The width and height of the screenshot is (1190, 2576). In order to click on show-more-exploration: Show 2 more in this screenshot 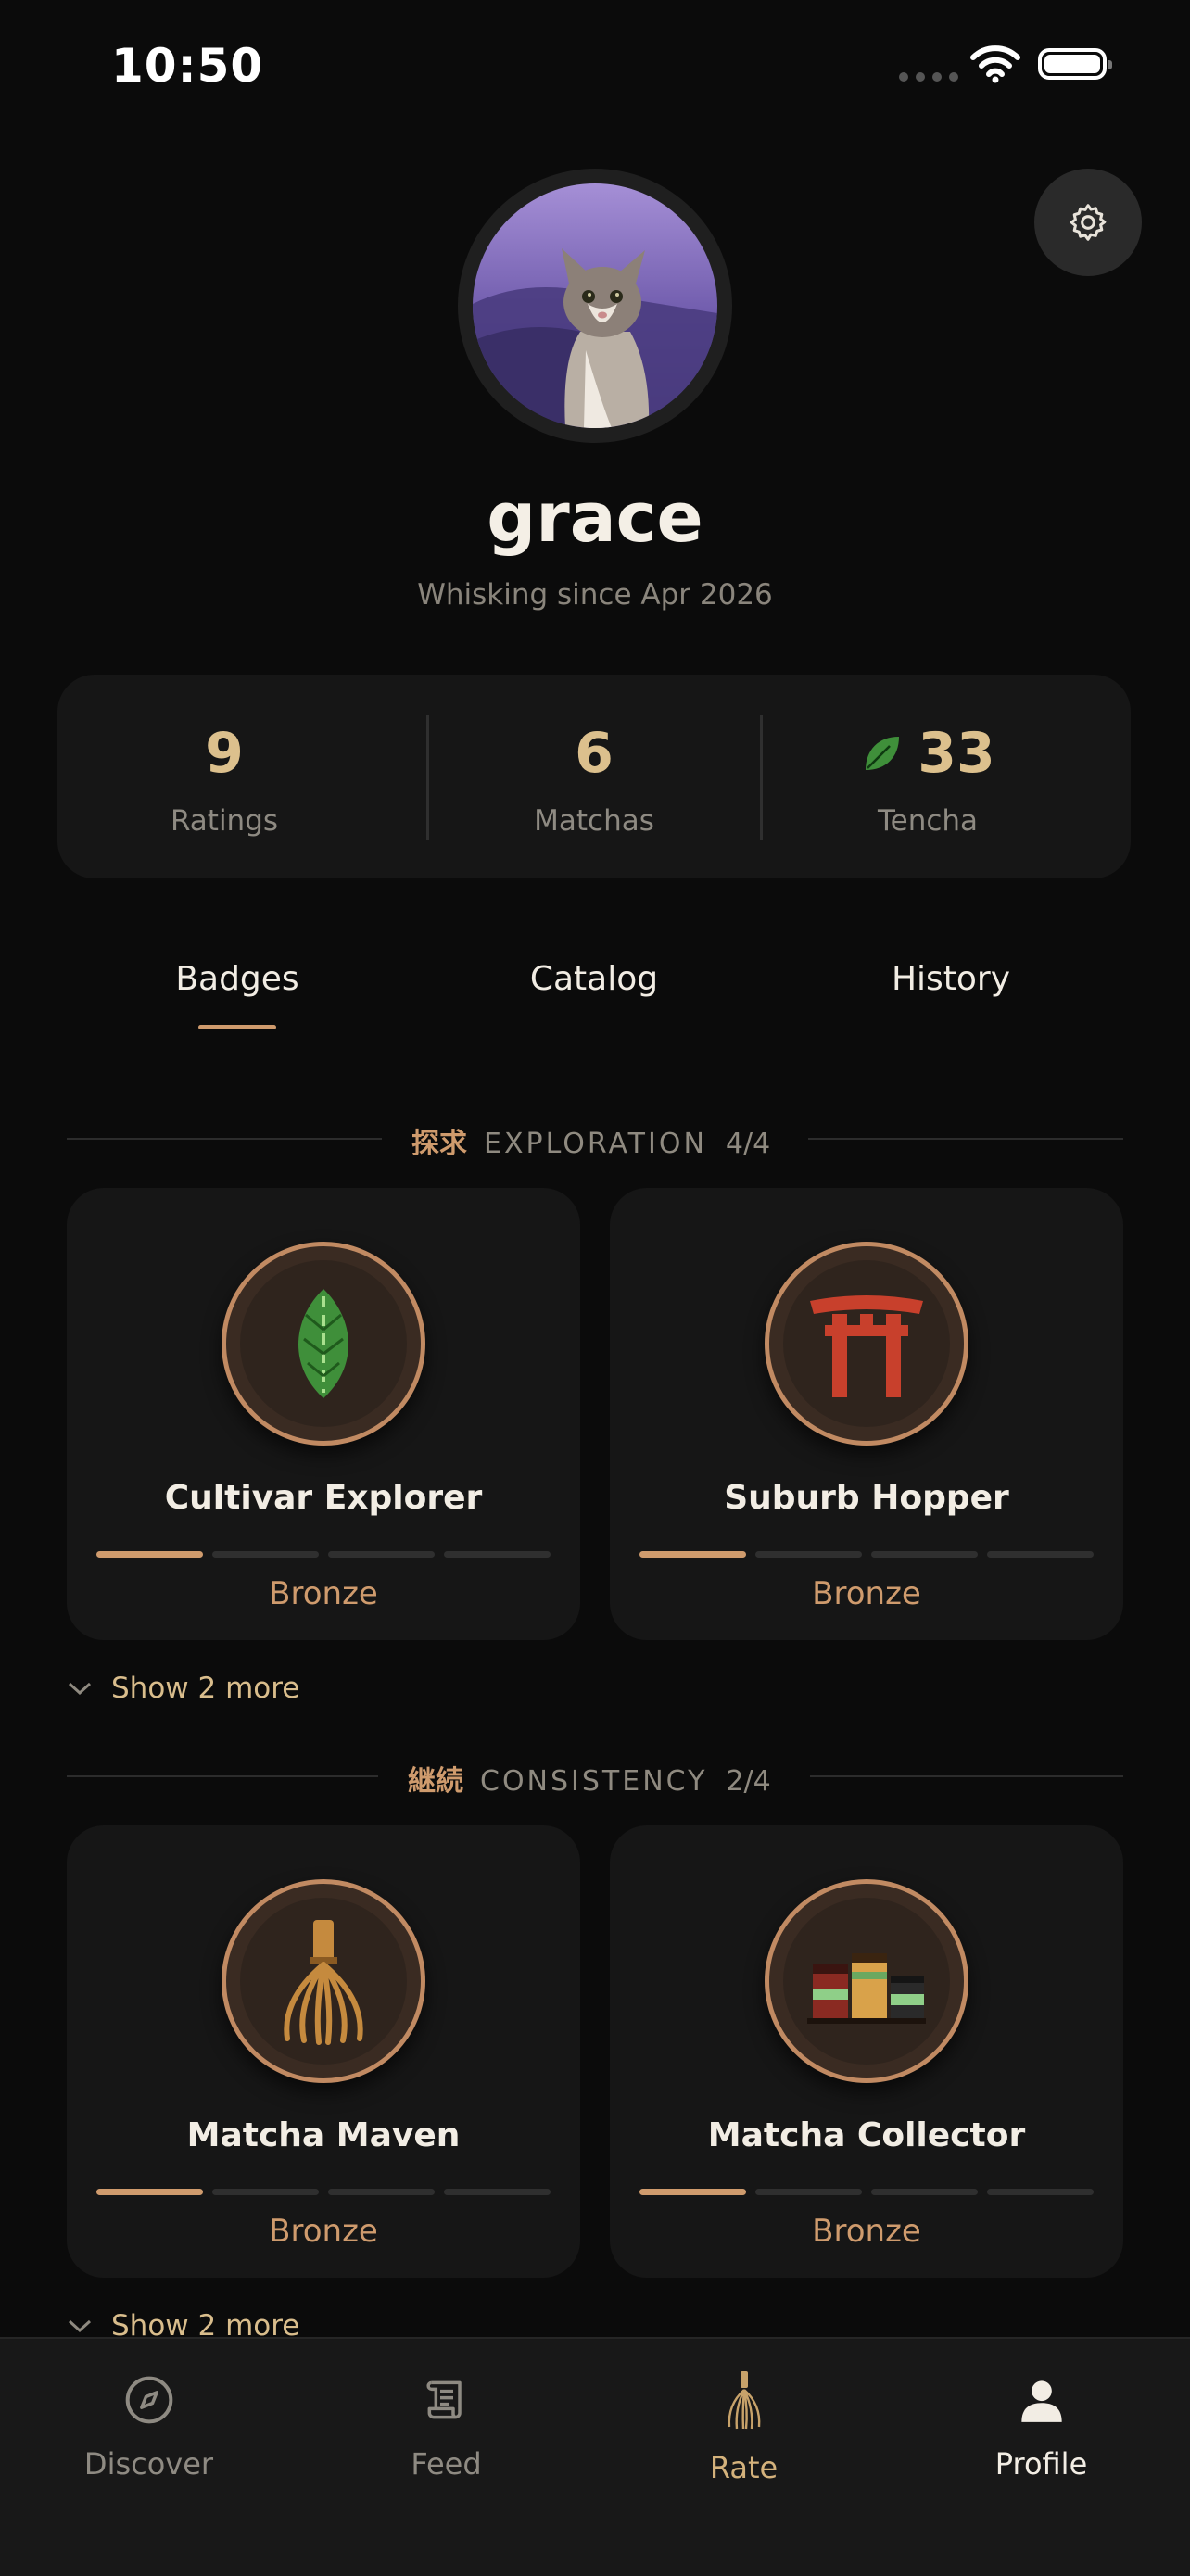, I will do `click(183, 1688)`.